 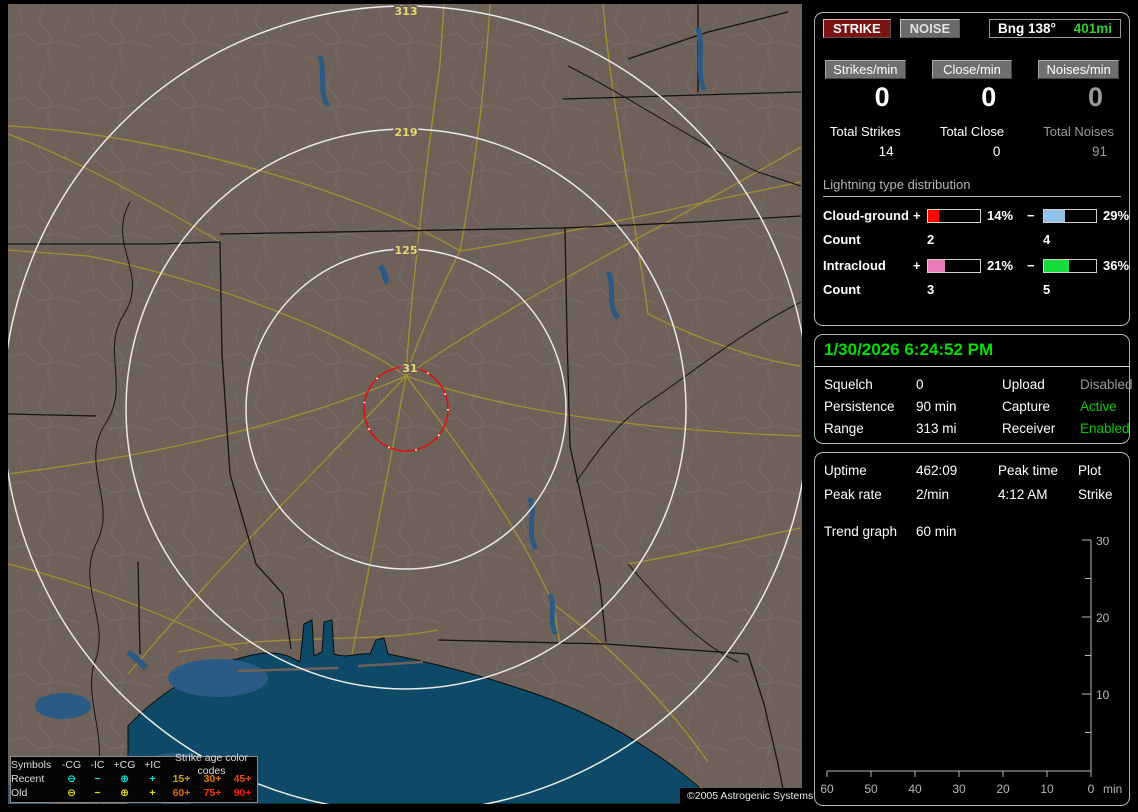 What do you see at coordinates (1003, 789) in the screenshot?
I see `x-tick-20: 20` at bounding box center [1003, 789].